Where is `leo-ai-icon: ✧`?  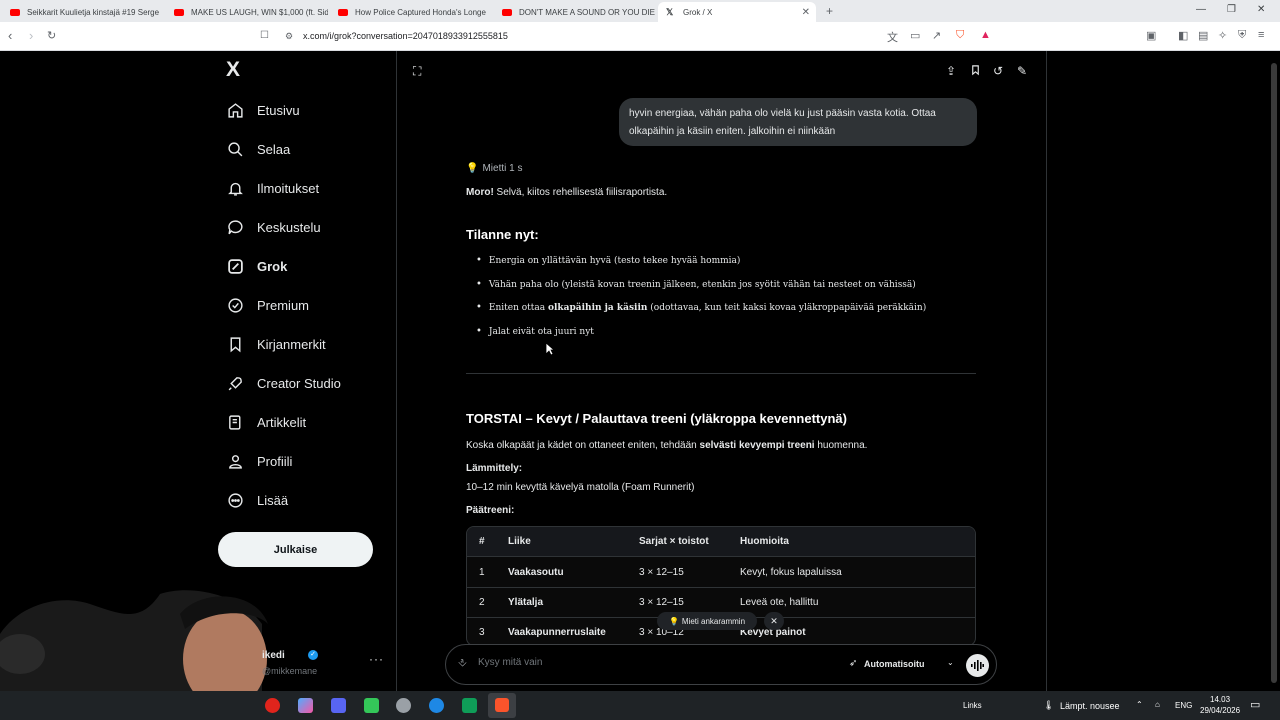 leo-ai-icon: ✧ is located at coordinates (1222, 35).